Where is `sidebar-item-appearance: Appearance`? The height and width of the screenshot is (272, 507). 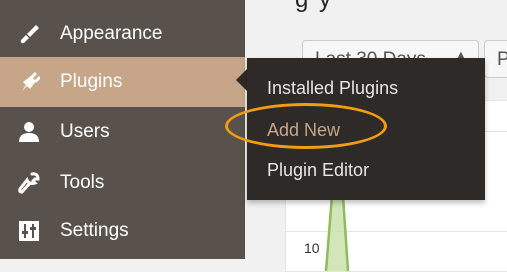 sidebar-item-appearance: Appearance is located at coordinates (122, 34).